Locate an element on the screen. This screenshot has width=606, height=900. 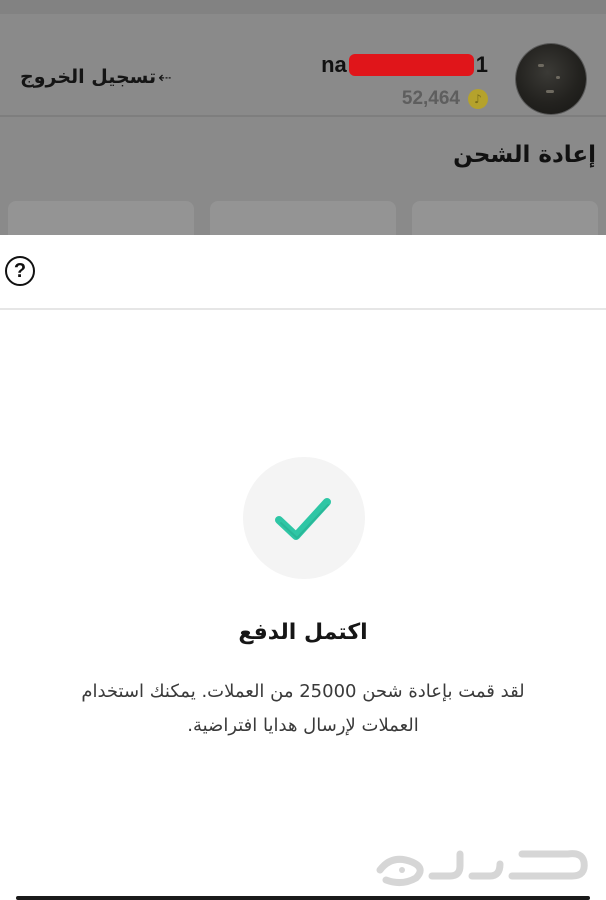
payment-status-title: اكتمل الدفع is located at coordinates (303, 632).